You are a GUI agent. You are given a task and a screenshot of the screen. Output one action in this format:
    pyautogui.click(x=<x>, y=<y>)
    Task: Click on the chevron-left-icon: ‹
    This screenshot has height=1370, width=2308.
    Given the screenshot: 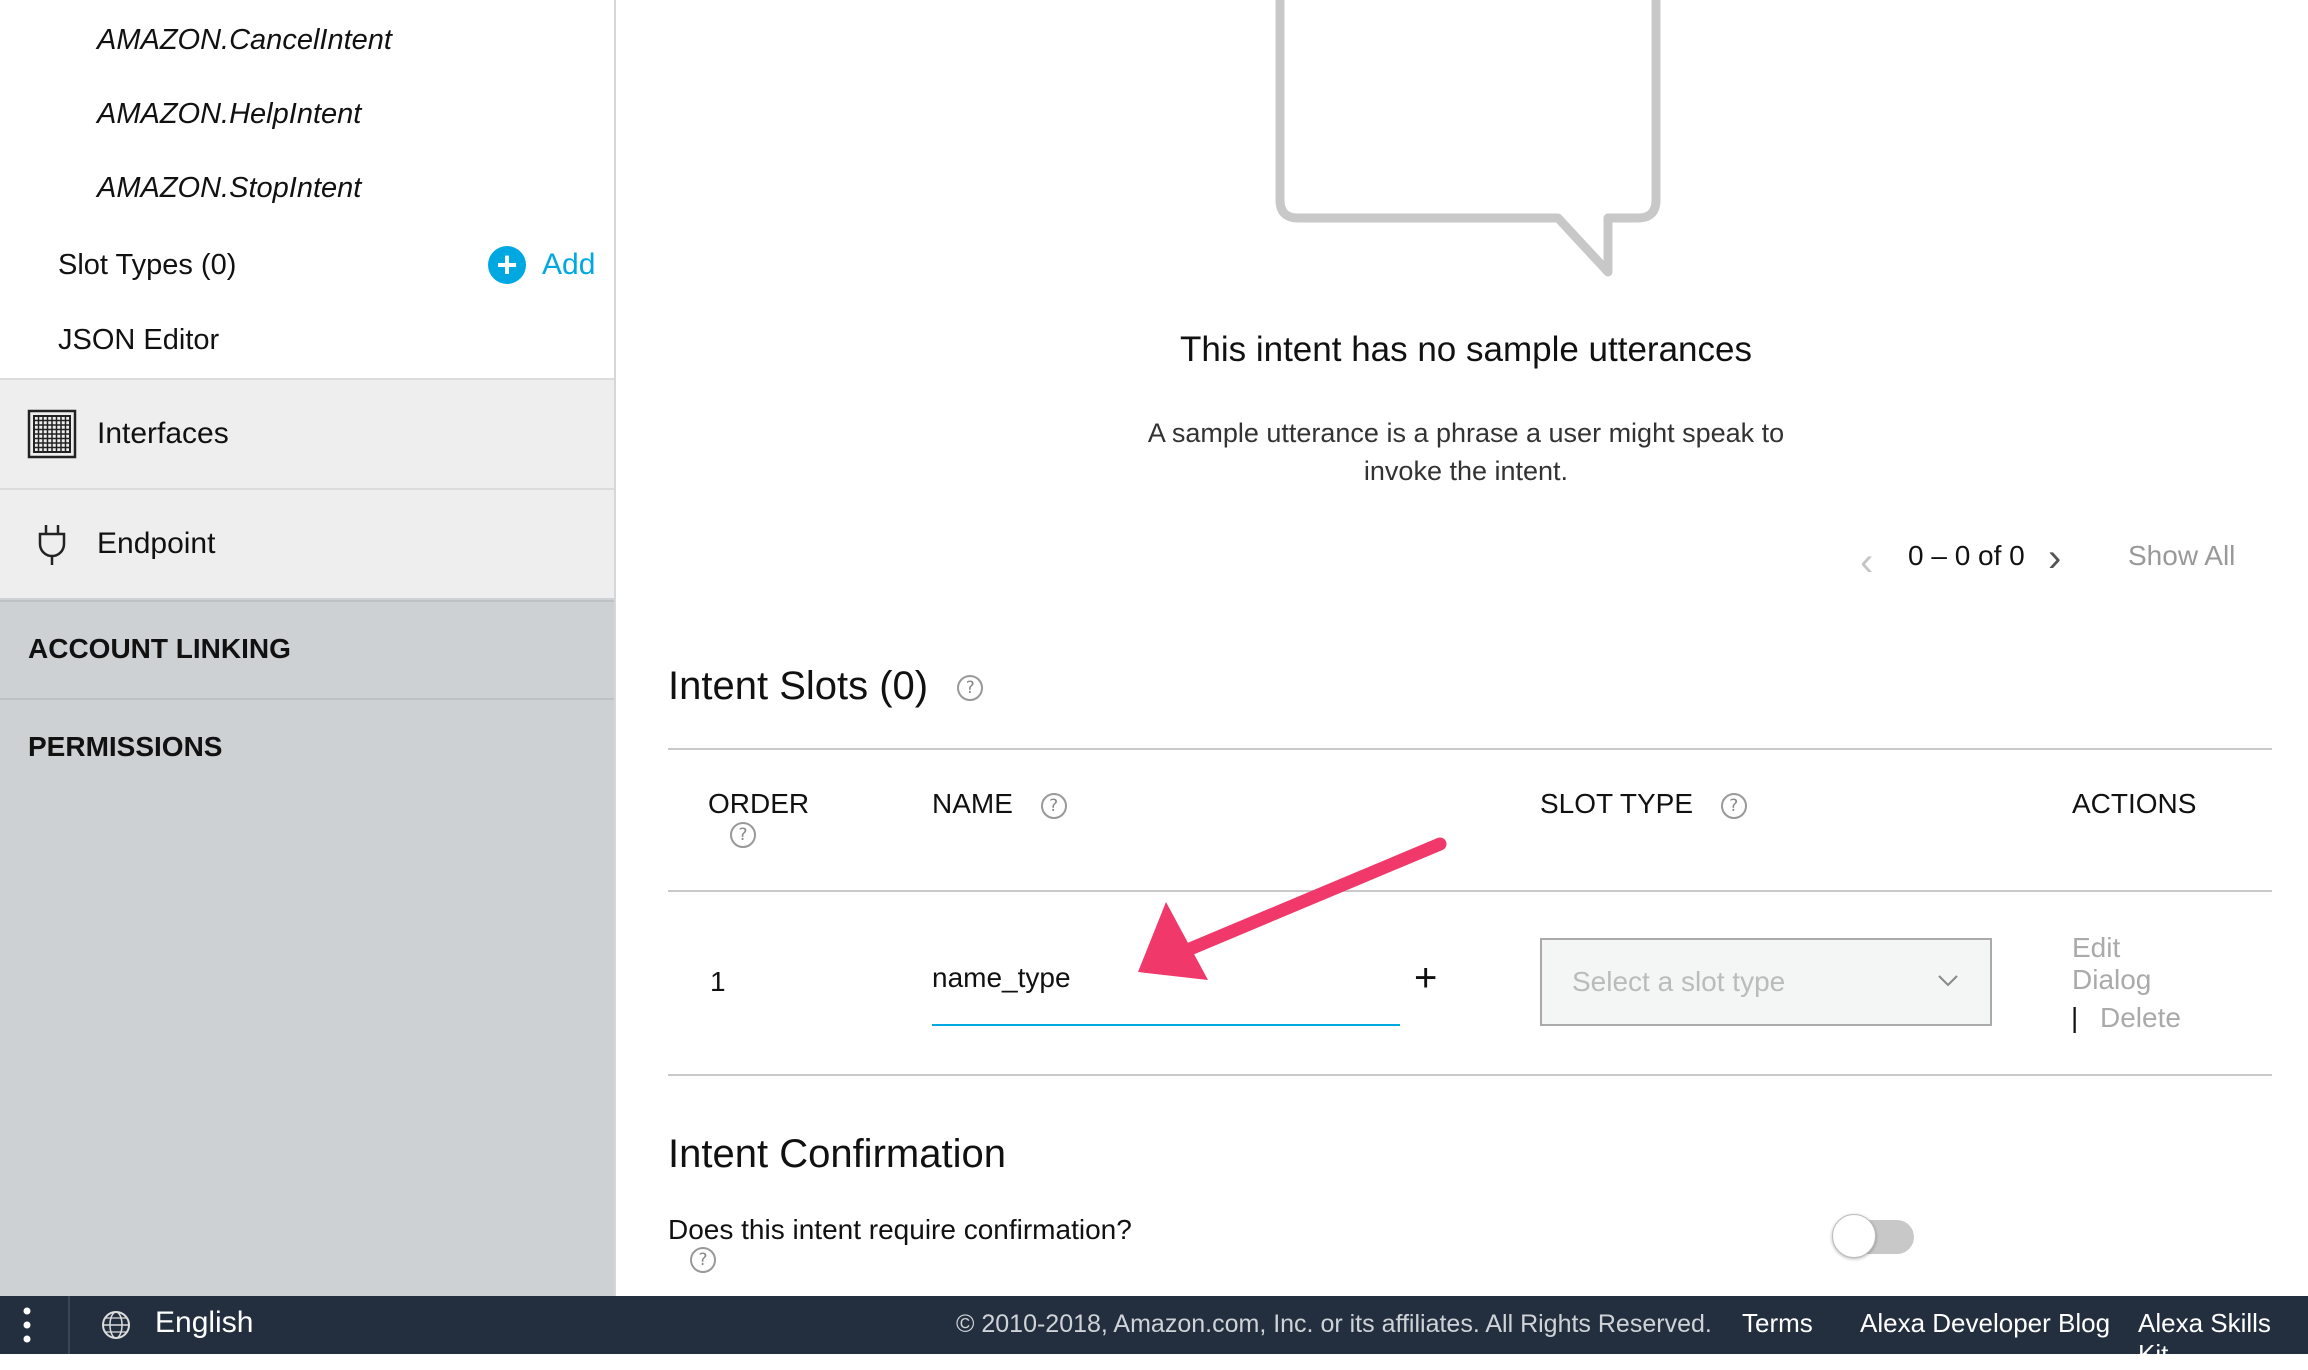 What is the action you would take?
    pyautogui.click(x=1866, y=562)
    